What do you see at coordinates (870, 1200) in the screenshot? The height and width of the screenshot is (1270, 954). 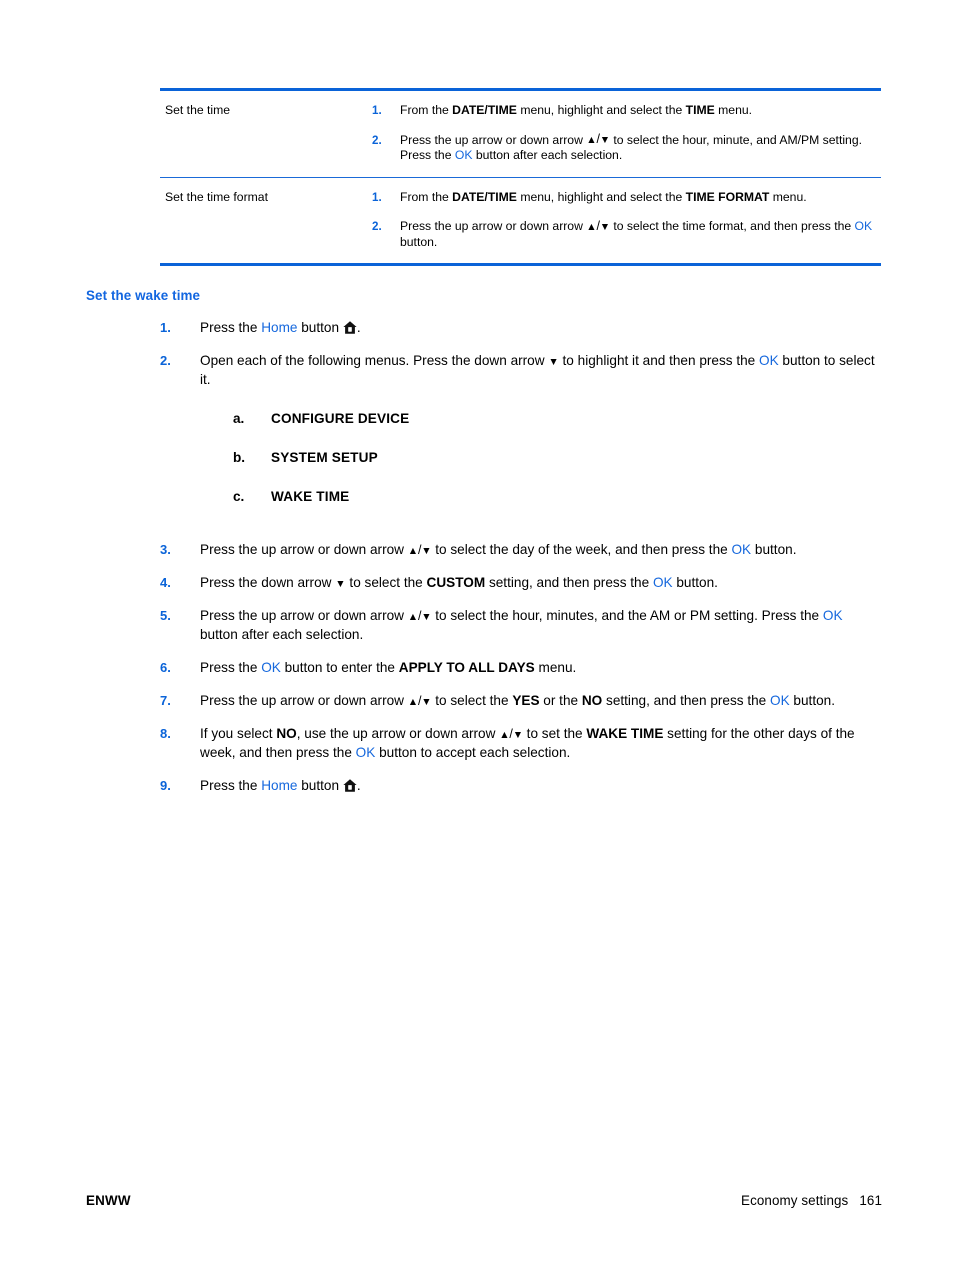 I see `page-number: 161` at bounding box center [870, 1200].